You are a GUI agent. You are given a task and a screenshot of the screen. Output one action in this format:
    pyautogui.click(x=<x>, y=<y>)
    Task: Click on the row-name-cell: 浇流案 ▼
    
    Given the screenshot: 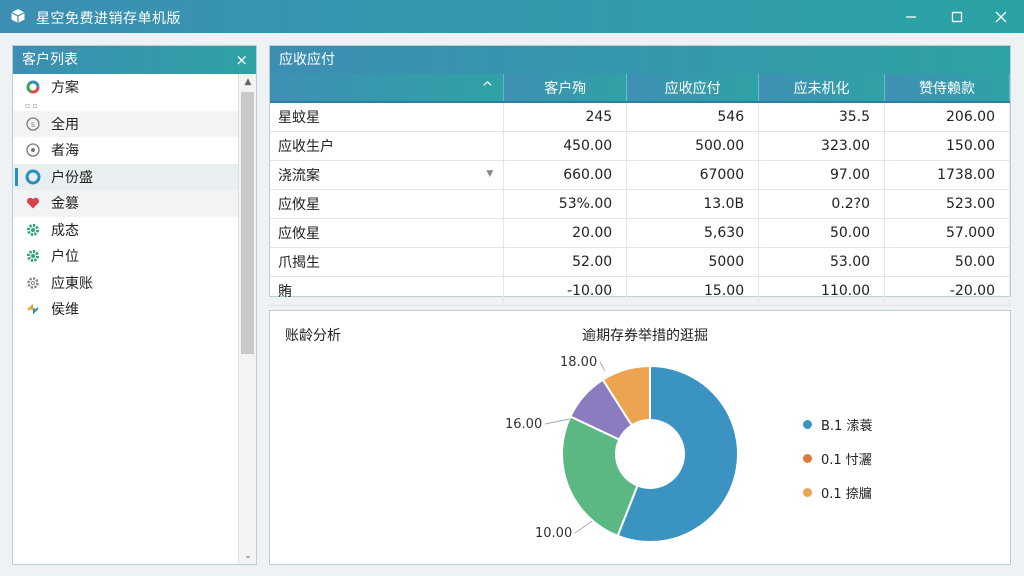 What is the action you would take?
    pyautogui.click(x=387, y=175)
    